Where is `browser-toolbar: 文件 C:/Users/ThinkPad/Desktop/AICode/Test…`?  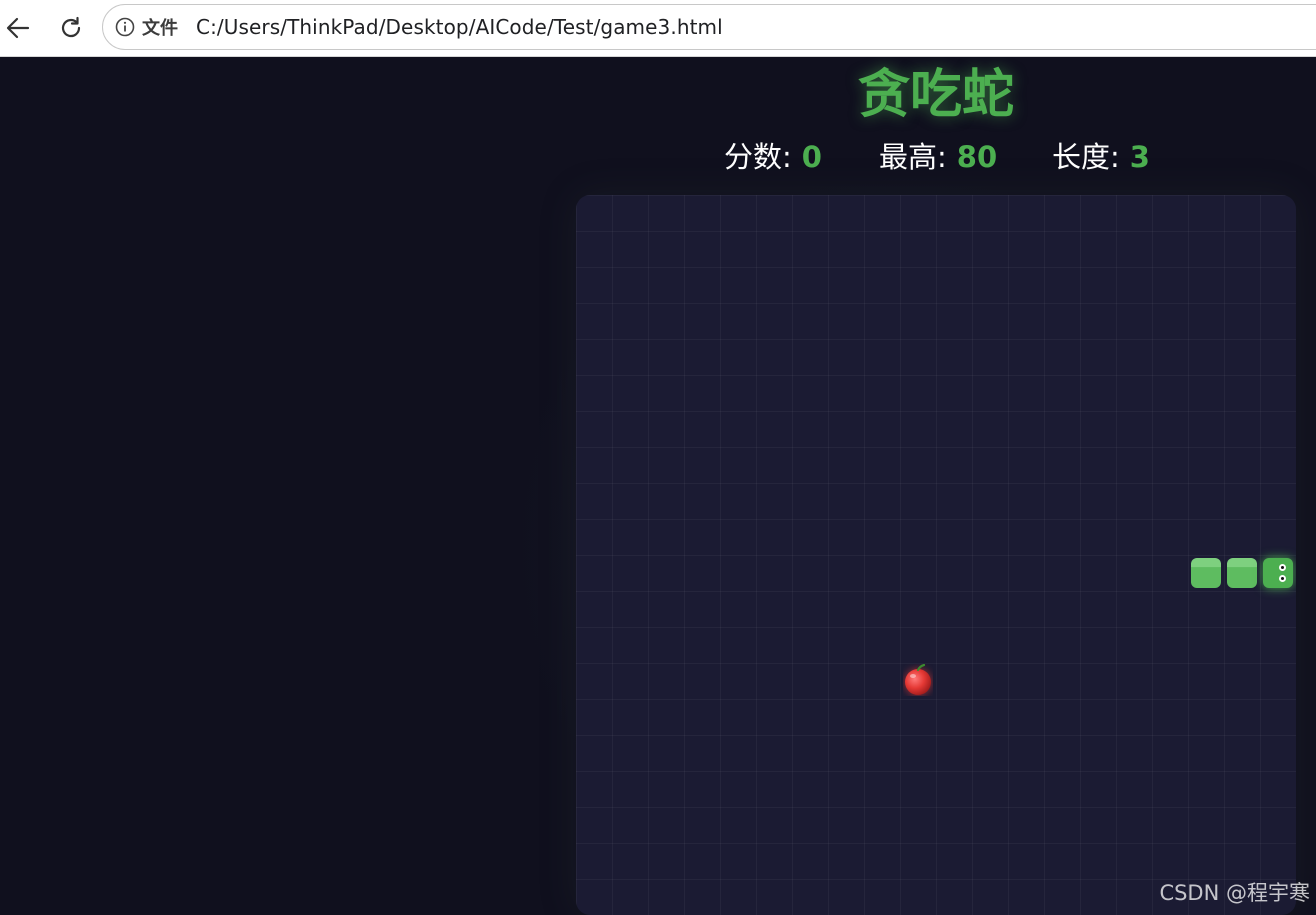
browser-toolbar: 文件 C:/Users/ThinkPad/Desktop/AICode/Test… is located at coordinates (658, 28).